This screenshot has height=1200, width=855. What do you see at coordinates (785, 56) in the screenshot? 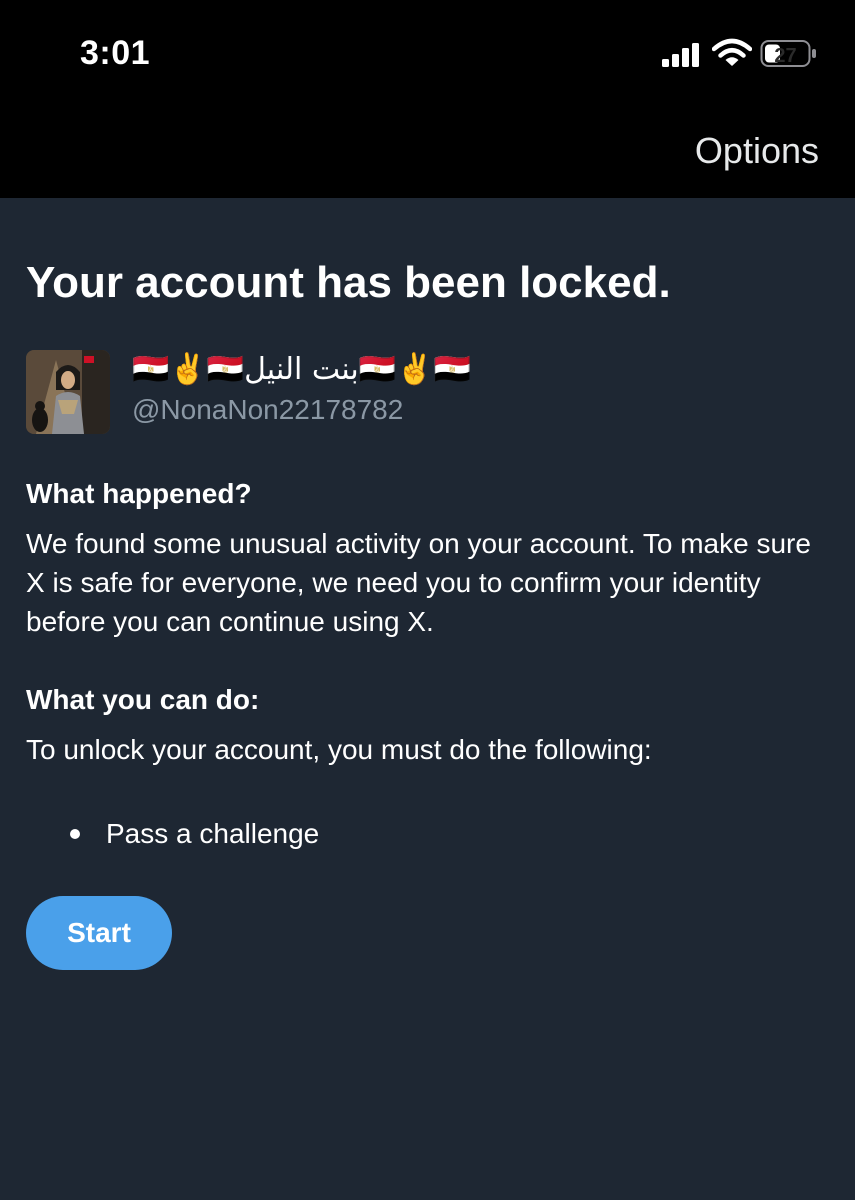
I see `battery-level: 27` at bounding box center [785, 56].